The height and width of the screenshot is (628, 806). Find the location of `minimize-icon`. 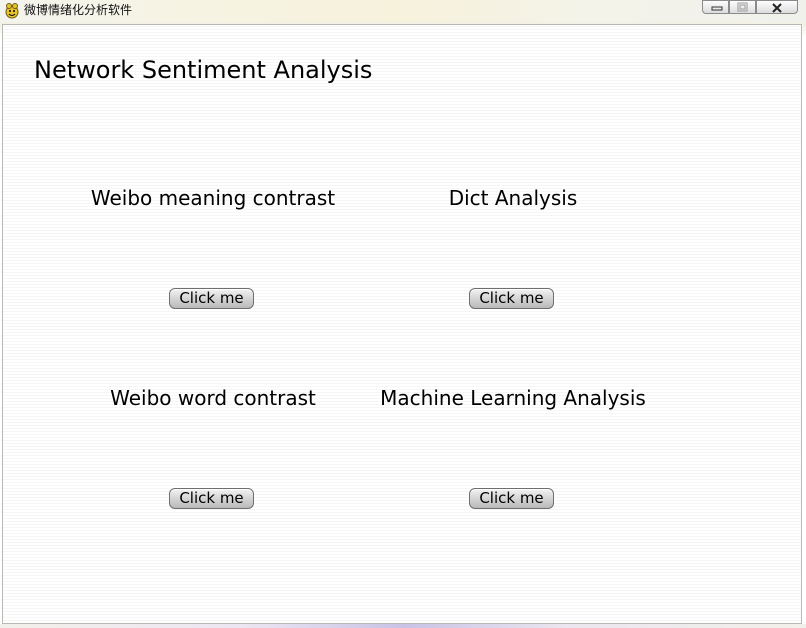

minimize-icon is located at coordinates (717, 8).